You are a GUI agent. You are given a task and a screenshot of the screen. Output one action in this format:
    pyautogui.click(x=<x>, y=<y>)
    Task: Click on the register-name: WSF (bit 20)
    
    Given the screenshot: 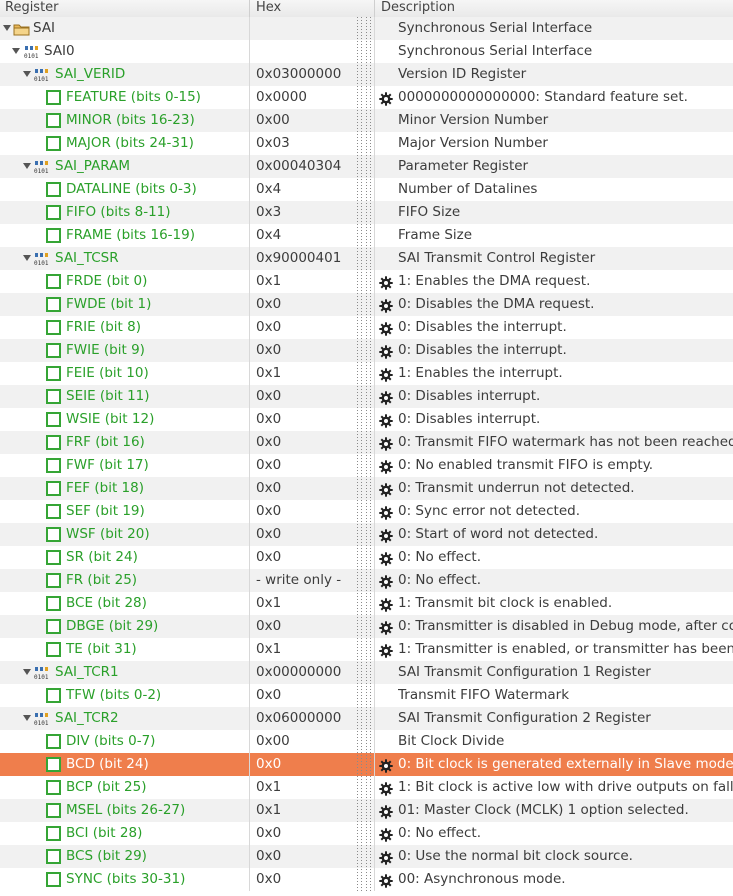 What is the action you would take?
    pyautogui.click(x=108, y=534)
    